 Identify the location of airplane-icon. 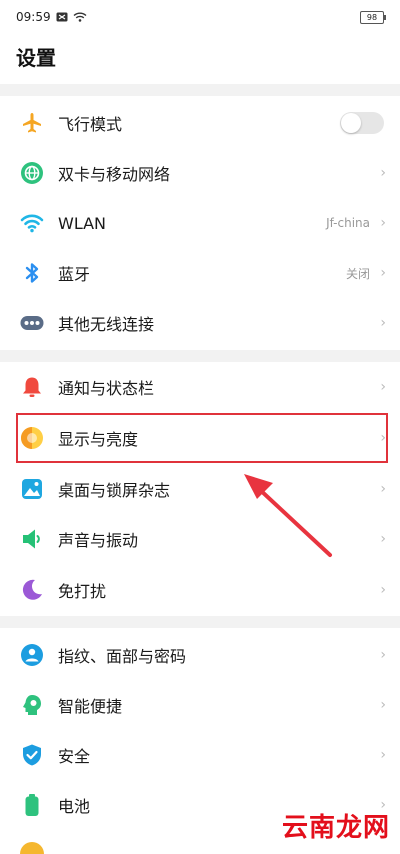
(32, 123).